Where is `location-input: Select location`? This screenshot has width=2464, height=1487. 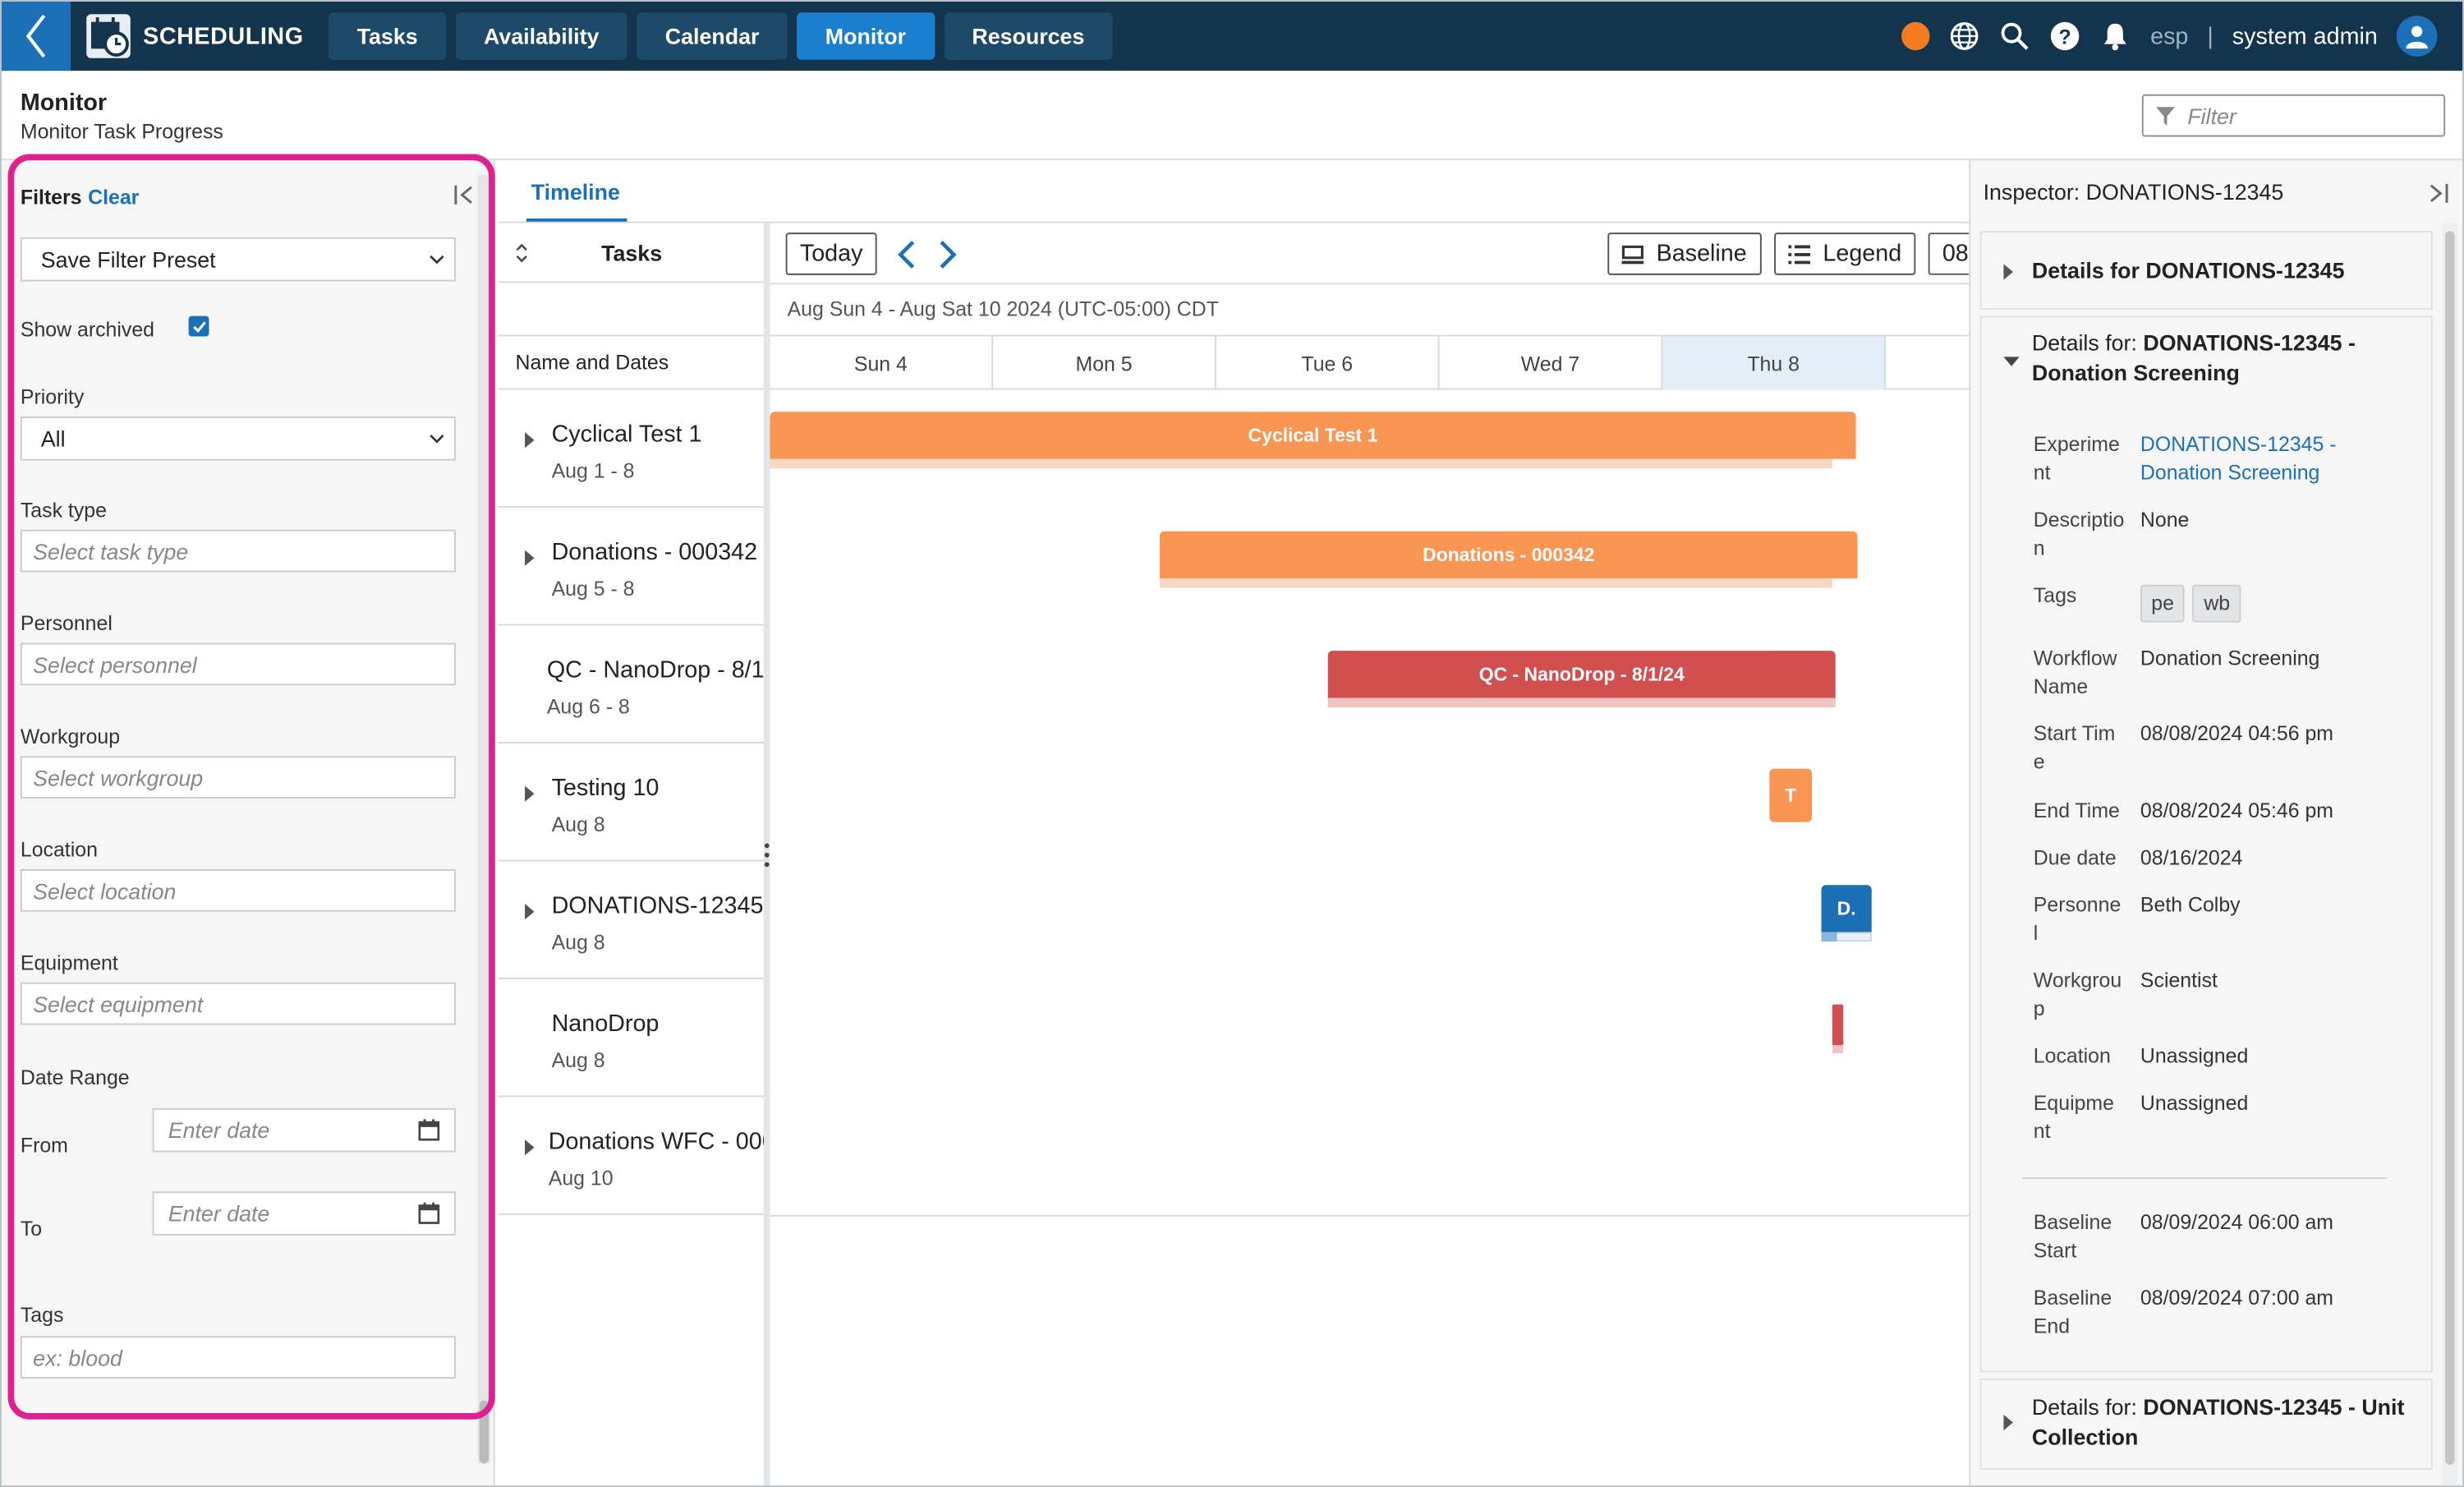 location-input: Select location is located at coordinates (238, 890).